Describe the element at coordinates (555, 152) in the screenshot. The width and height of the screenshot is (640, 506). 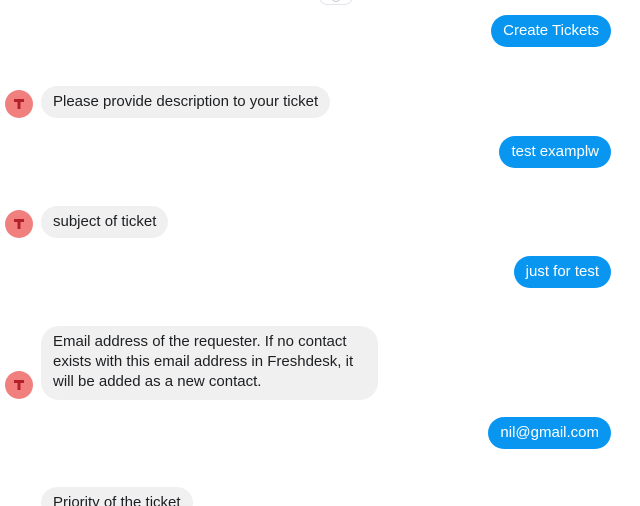
I see `outgoing-message: test examplw` at that location.